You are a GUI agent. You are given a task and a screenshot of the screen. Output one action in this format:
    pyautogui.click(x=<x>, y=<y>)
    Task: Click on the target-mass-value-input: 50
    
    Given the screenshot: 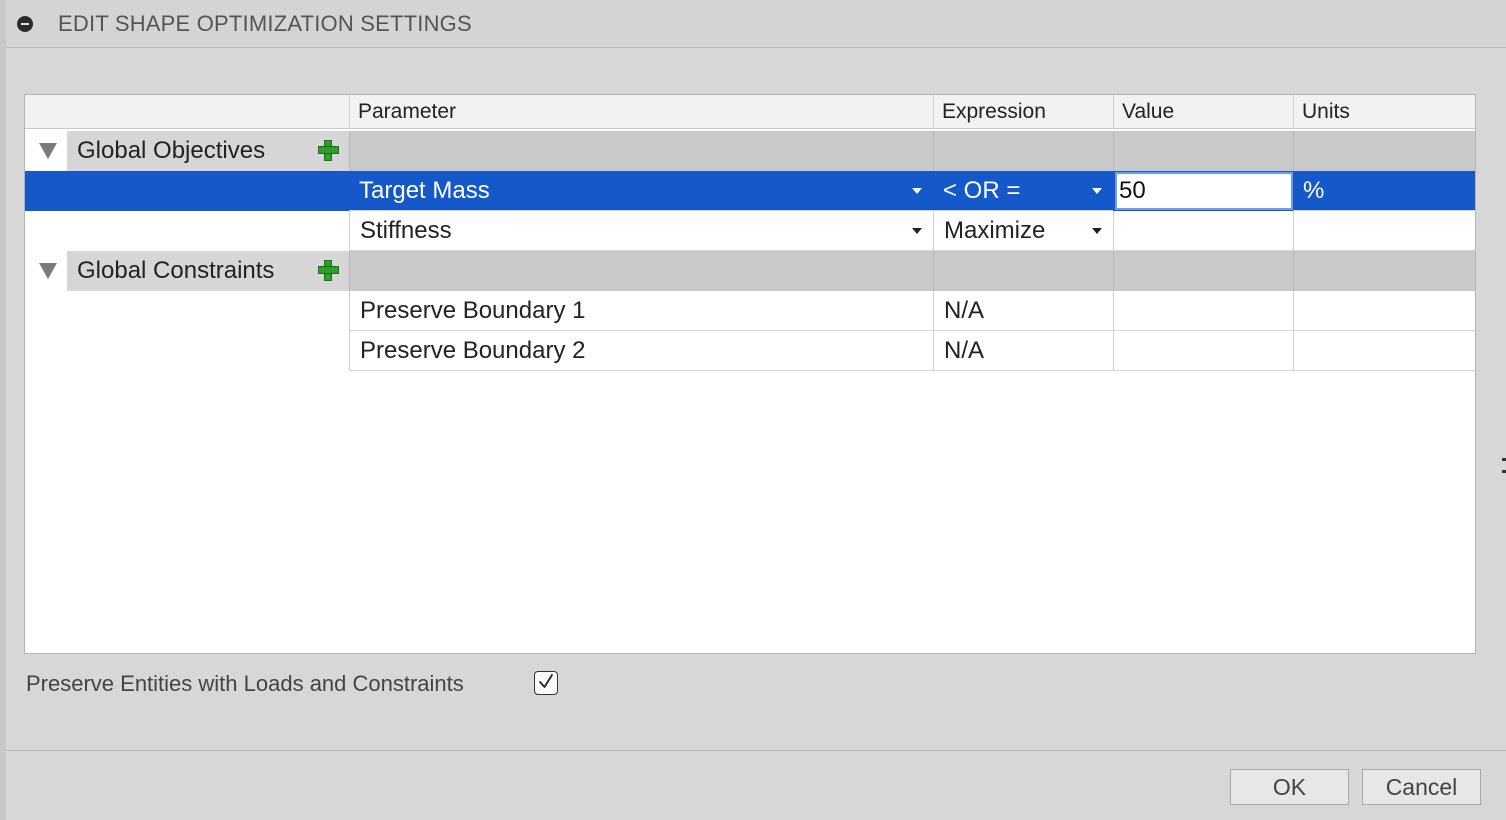 What is the action you would take?
    pyautogui.click(x=1204, y=191)
    